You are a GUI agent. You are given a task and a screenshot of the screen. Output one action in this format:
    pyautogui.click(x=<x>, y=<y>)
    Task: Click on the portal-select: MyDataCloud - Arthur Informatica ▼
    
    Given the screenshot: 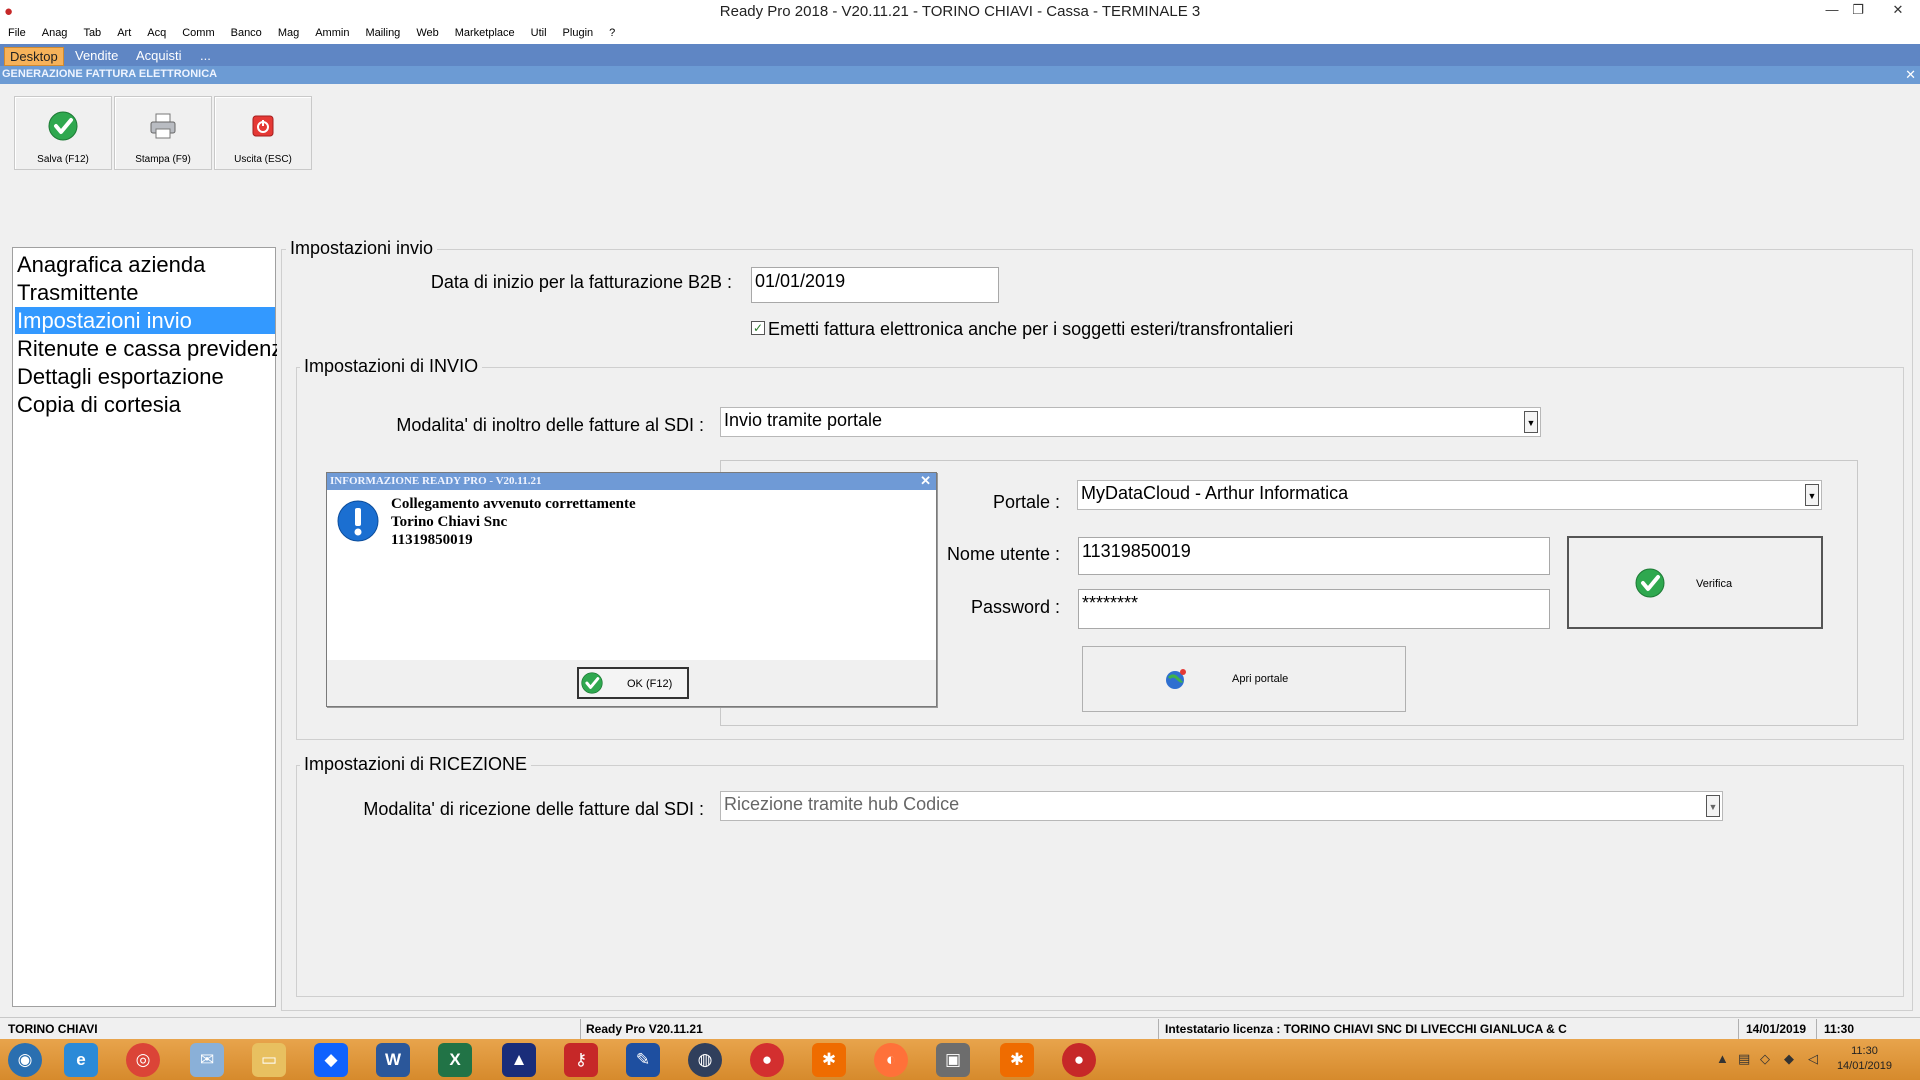 What is the action you would take?
    pyautogui.click(x=1449, y=495)
    